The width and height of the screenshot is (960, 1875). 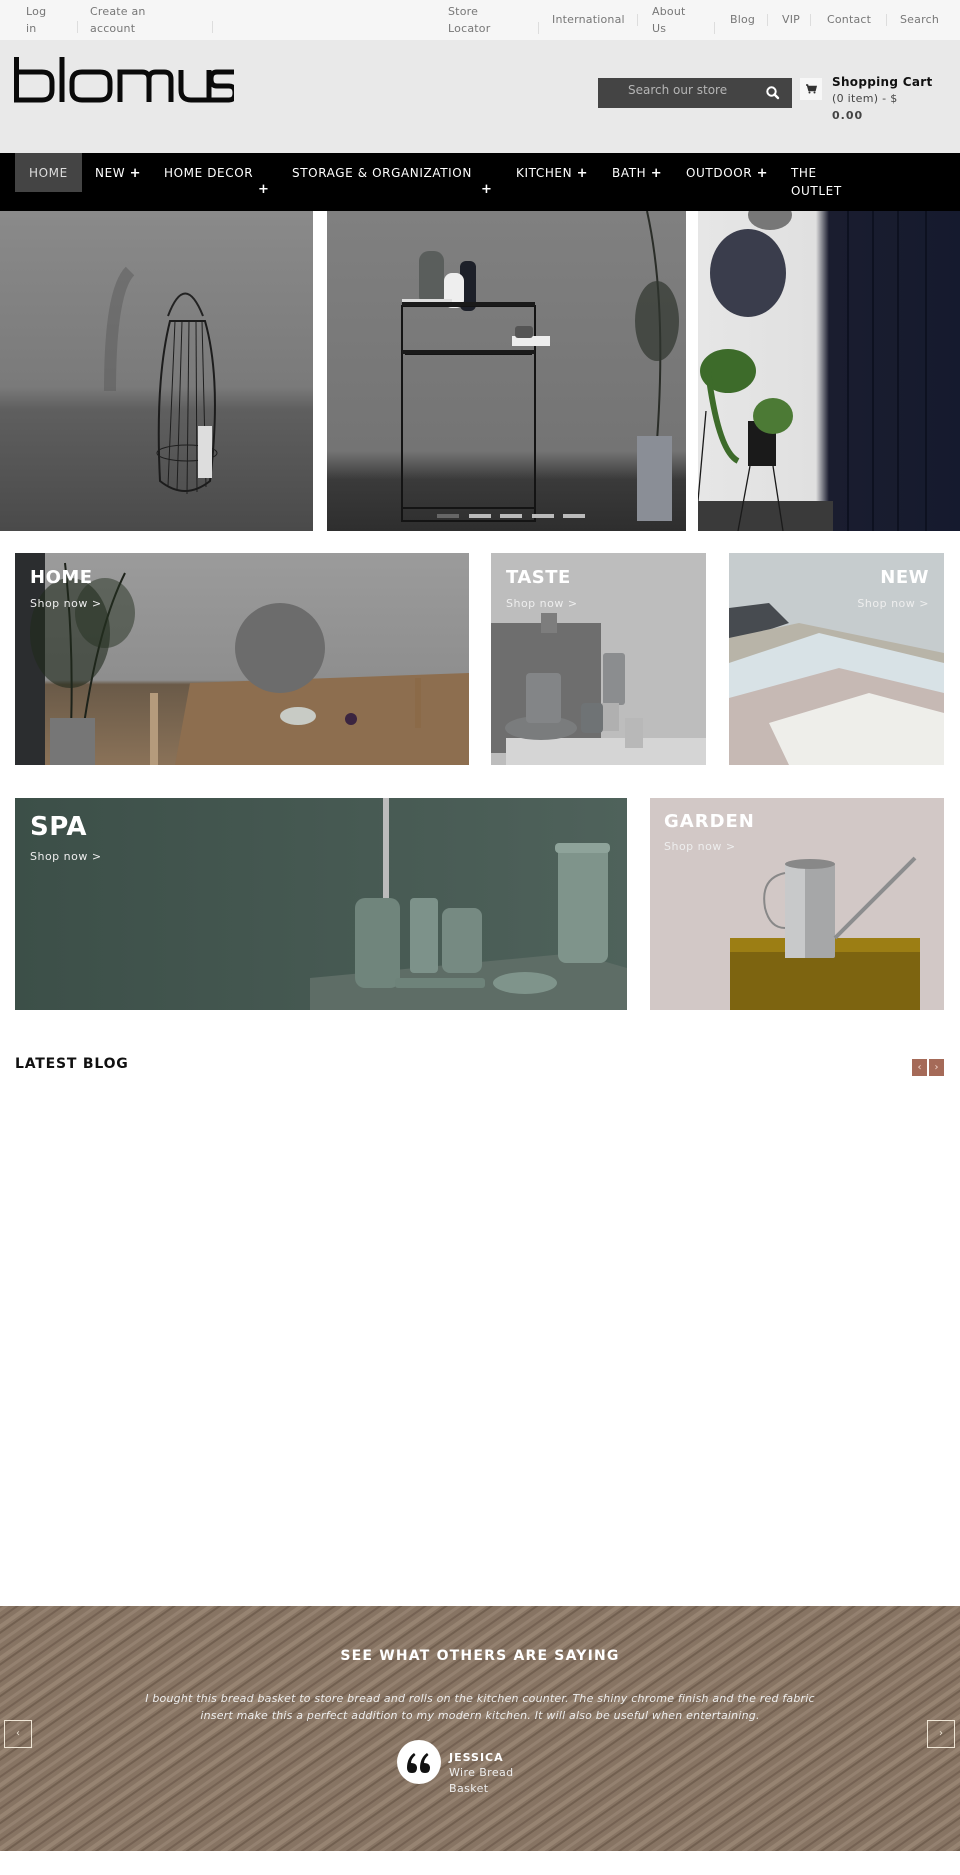 I want to click on banner-title: TASTE, so click(x=538, y=577).